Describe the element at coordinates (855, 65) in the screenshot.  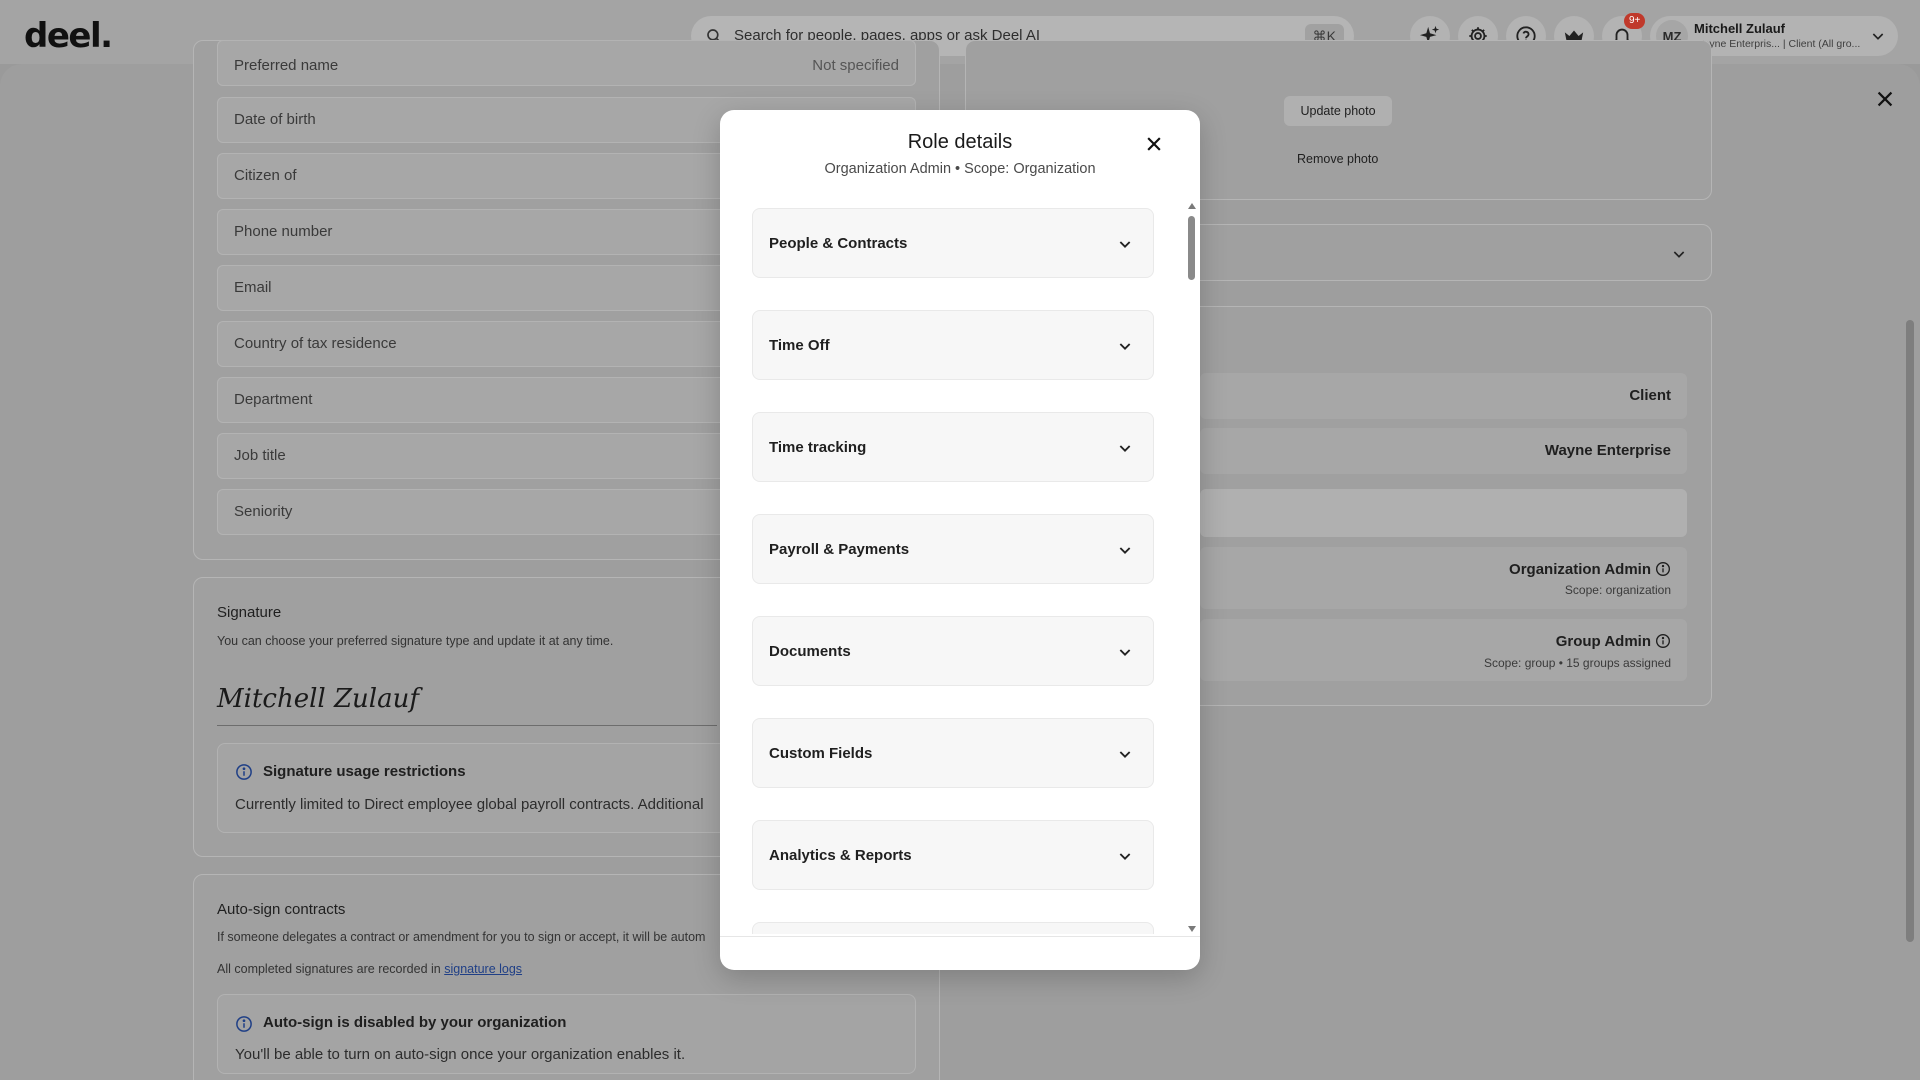
I see `field-value: Not specified` at that location.